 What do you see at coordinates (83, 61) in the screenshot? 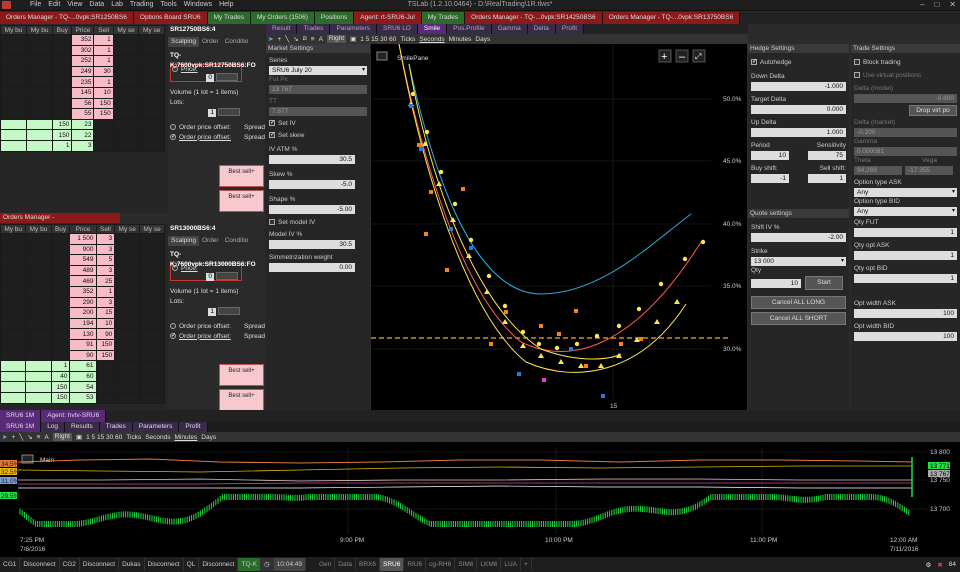
I see `order-book-cell: 252` at bounding box center [83, 61].